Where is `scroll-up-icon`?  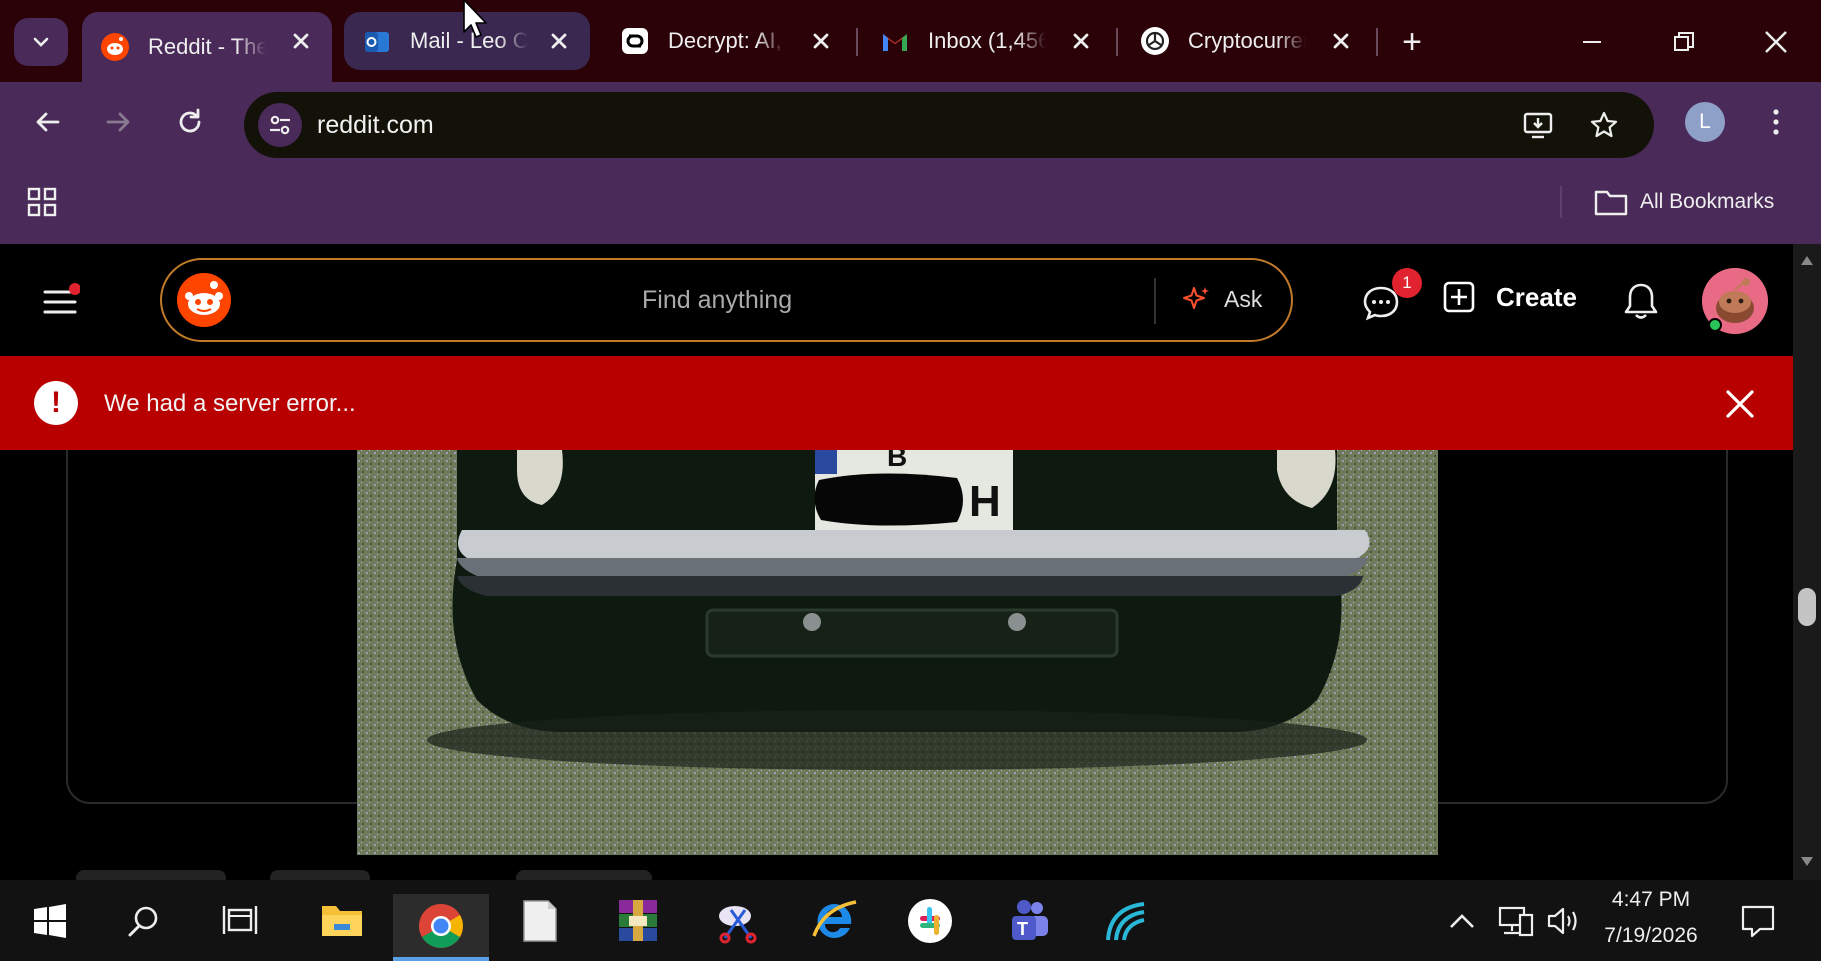 scroll-up-icon is located at coordinates (1807, 260).